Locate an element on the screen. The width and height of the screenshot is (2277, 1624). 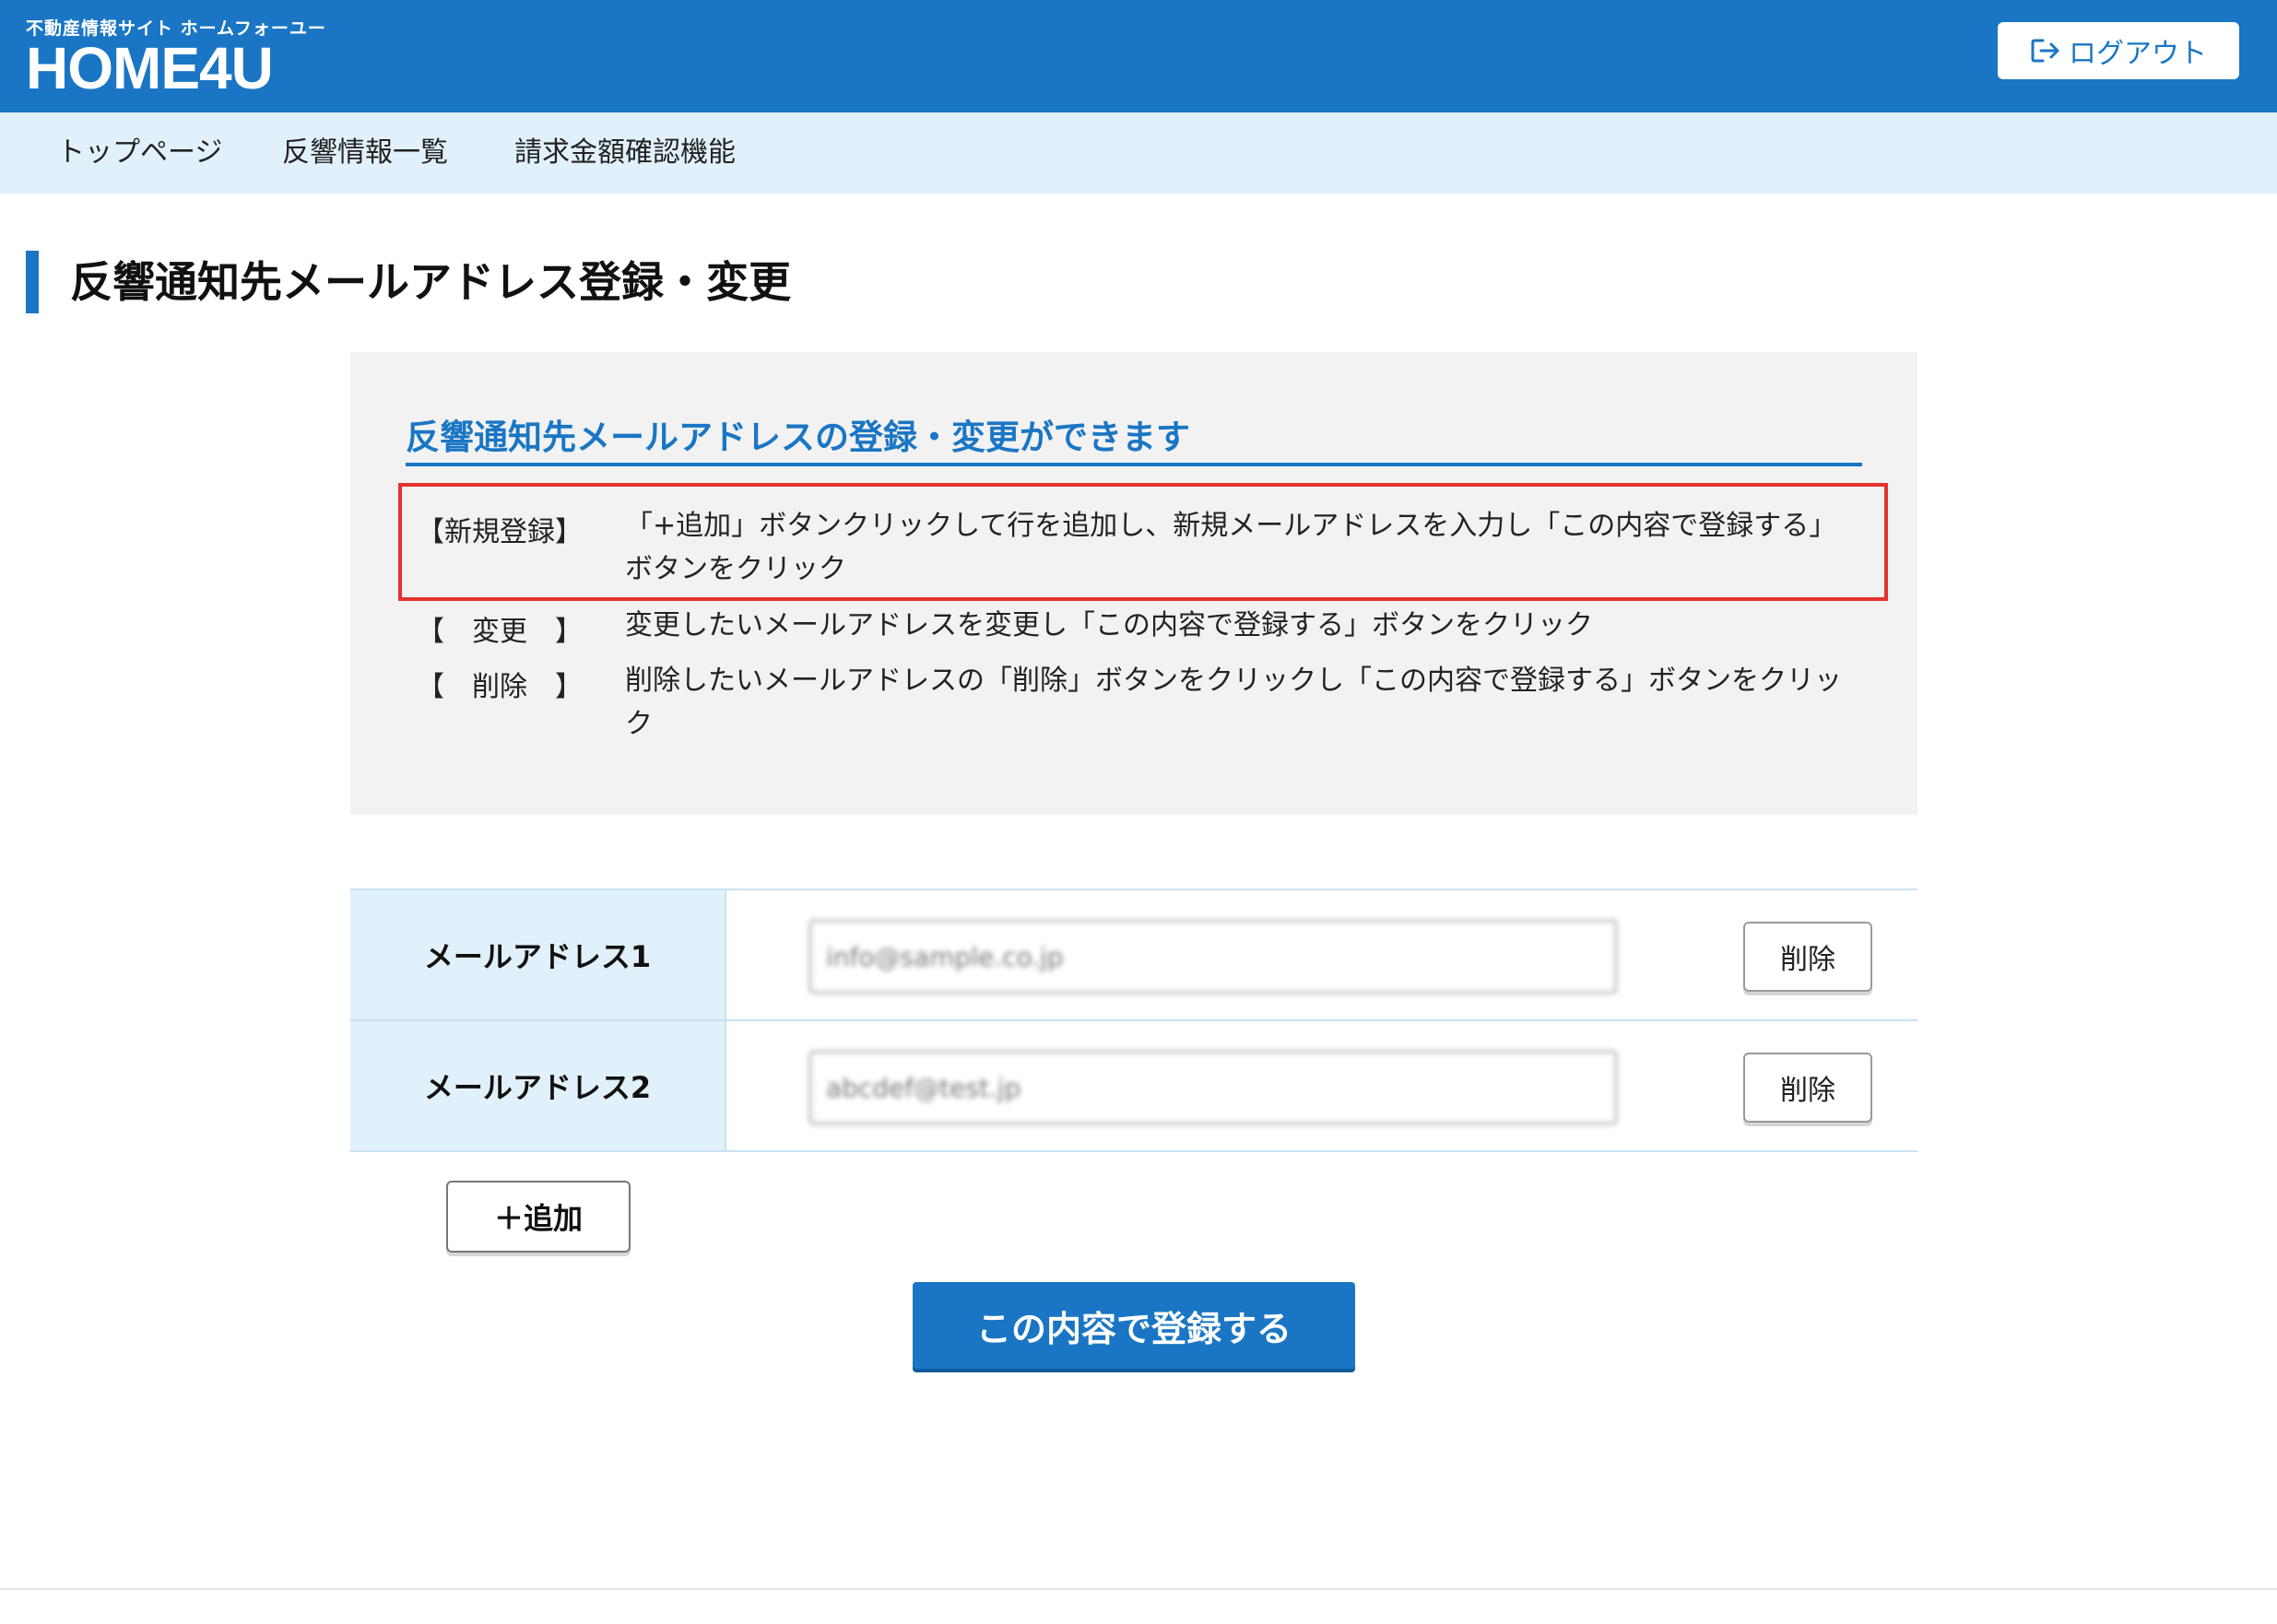
logo-title: HOME4U is located at coordinates (150, 68).